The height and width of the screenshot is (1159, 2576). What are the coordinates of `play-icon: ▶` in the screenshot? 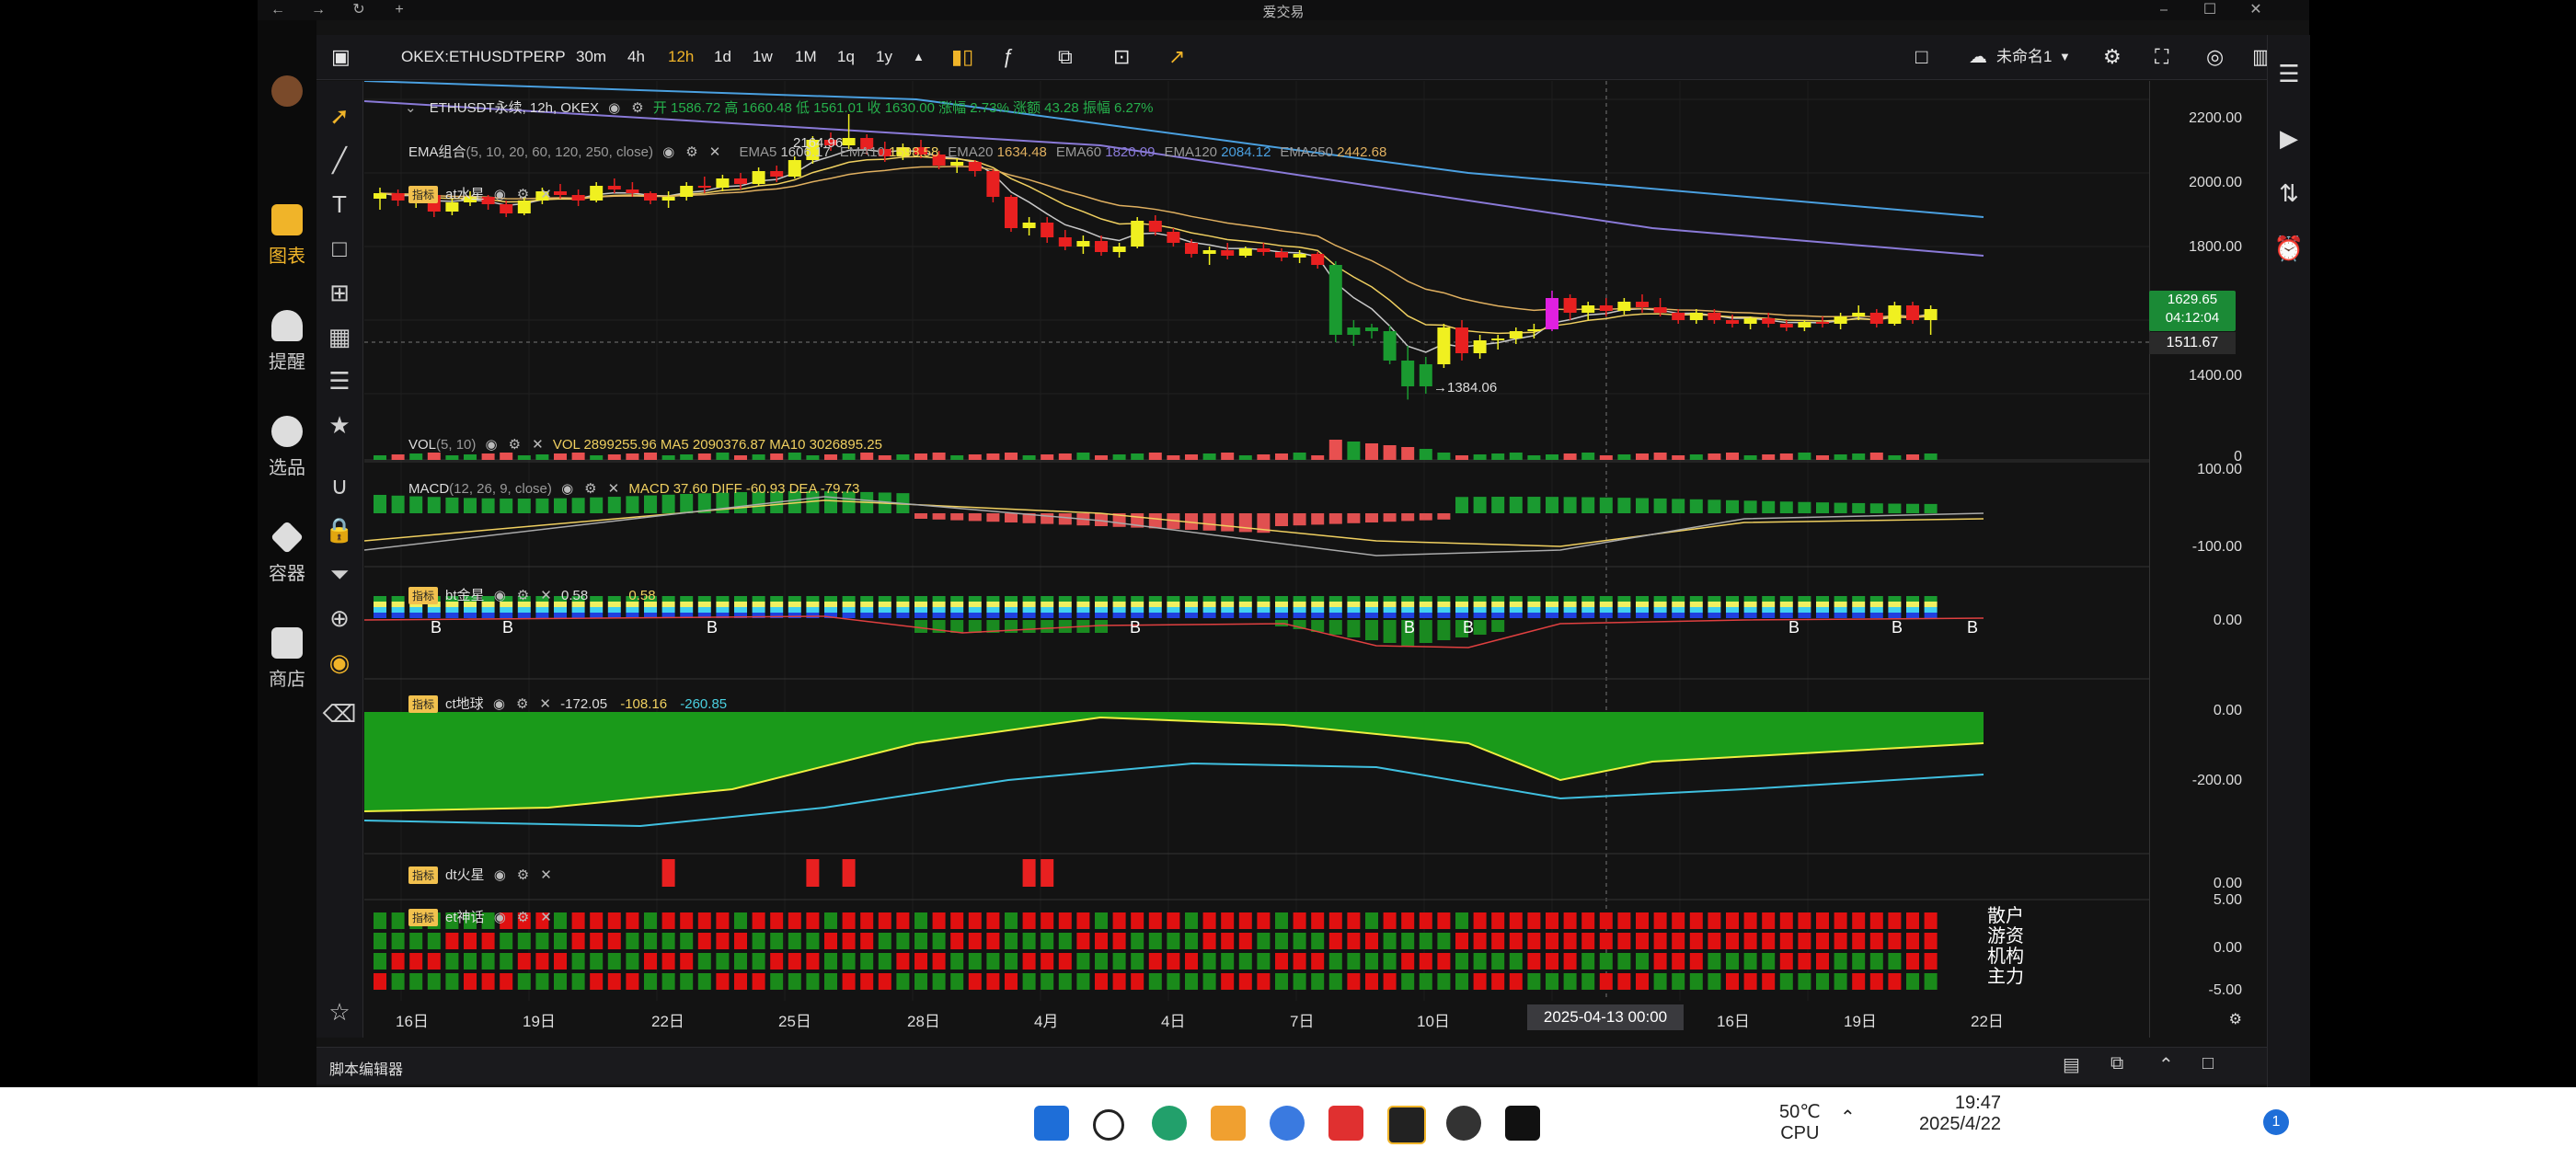 It's located at (2289, 138).